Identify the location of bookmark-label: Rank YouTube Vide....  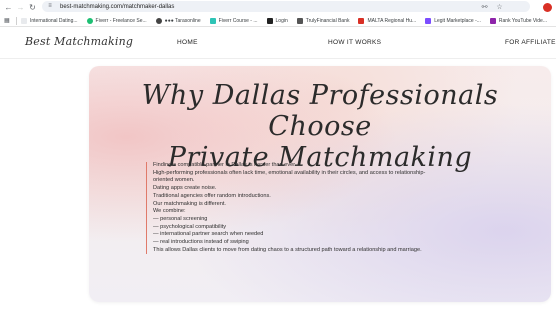
(522, 20).